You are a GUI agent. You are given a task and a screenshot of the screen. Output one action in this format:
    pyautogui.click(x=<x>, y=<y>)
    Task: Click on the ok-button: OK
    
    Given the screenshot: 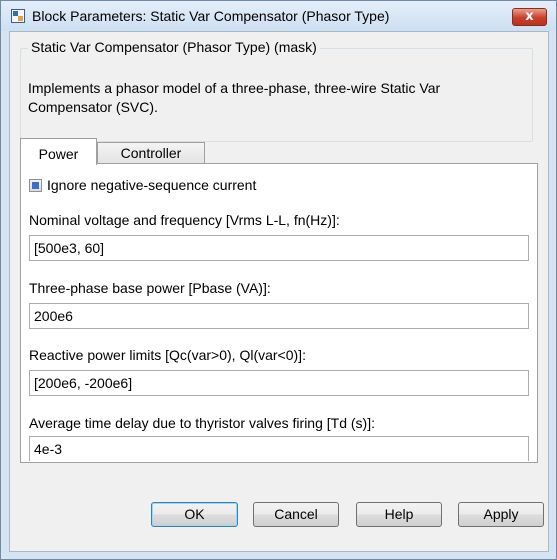 What is the action you would take?
    pyautogui.click(x=194, y=514)
    